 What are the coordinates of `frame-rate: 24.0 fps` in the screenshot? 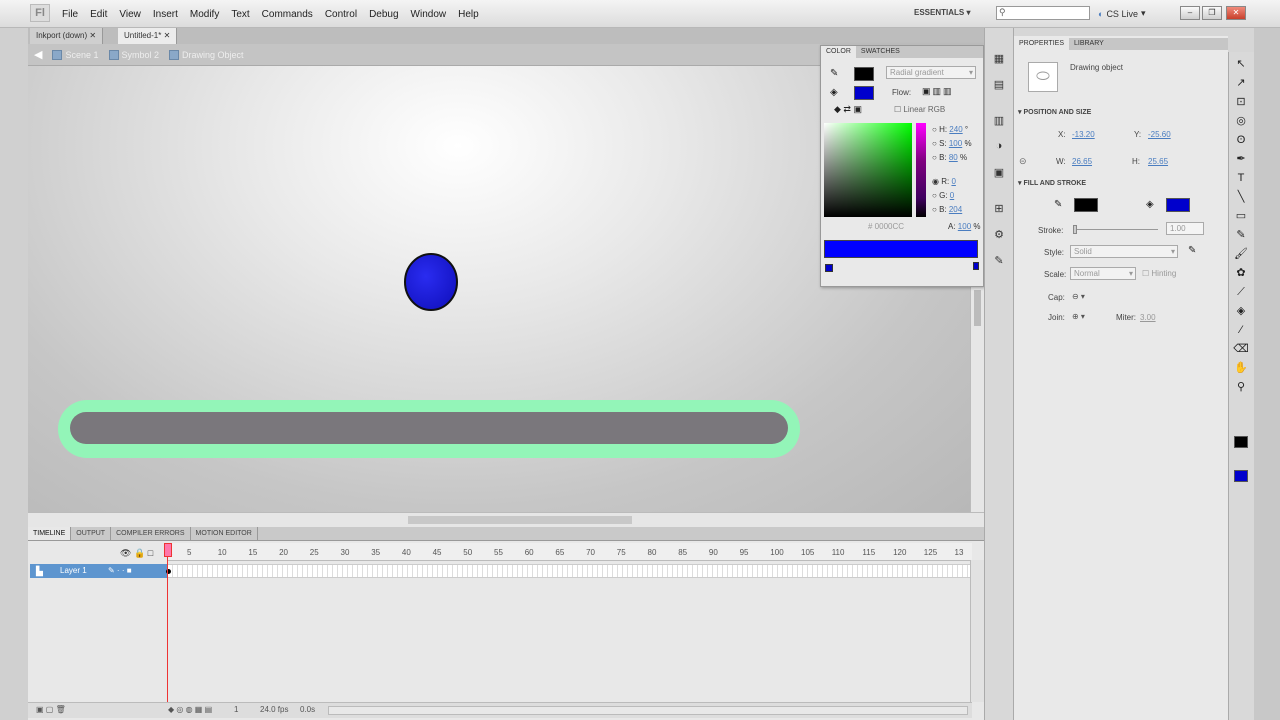 It's located at (274, 709).